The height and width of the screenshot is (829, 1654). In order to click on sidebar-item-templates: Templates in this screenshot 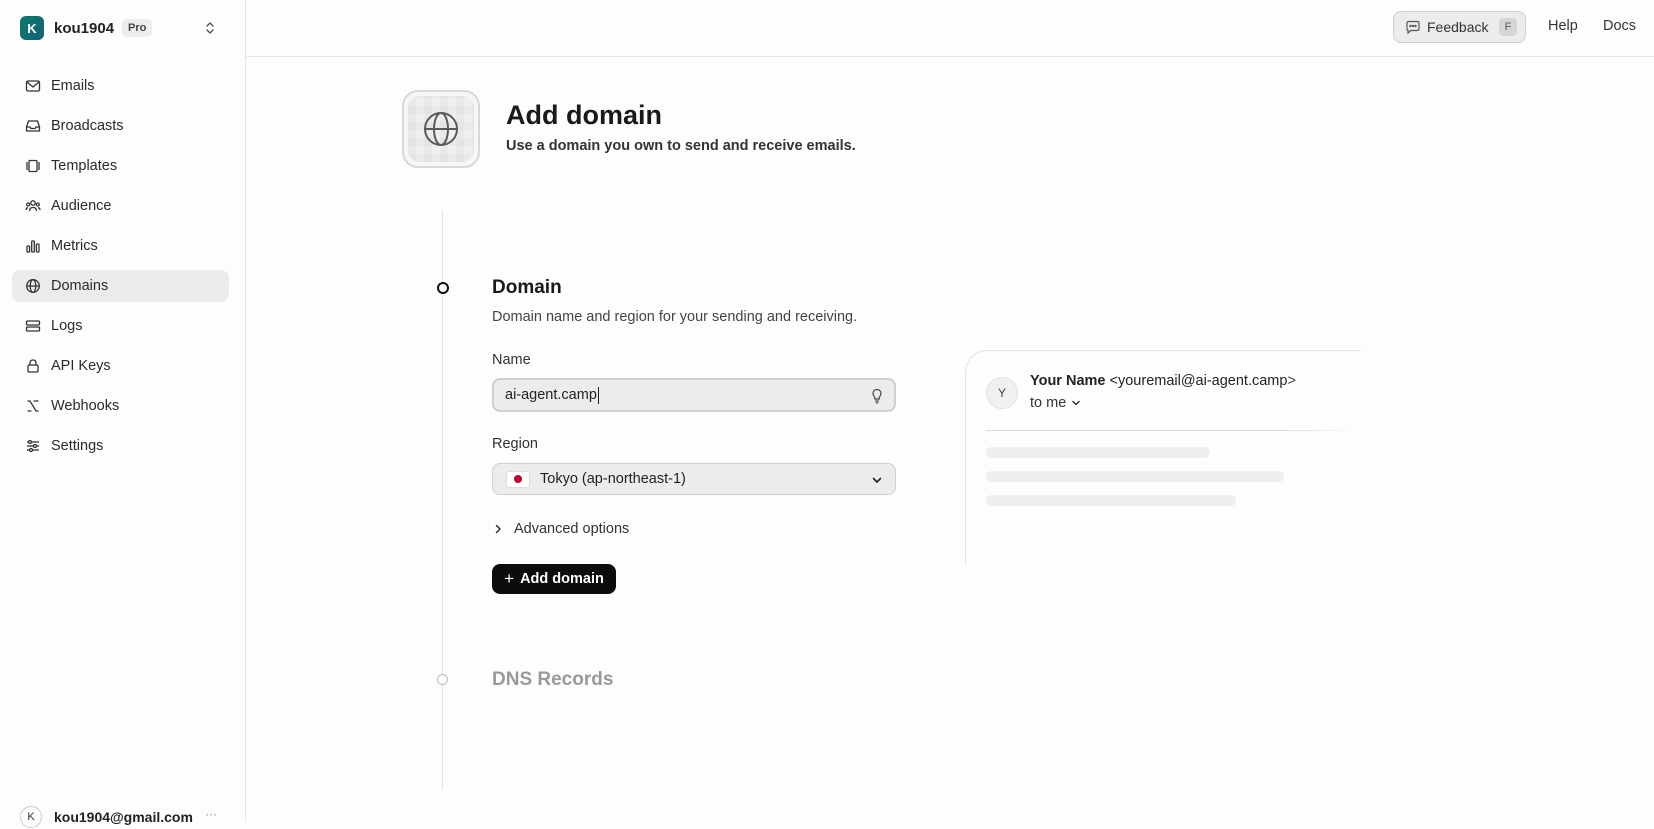, I will do `click(120, 166)`.